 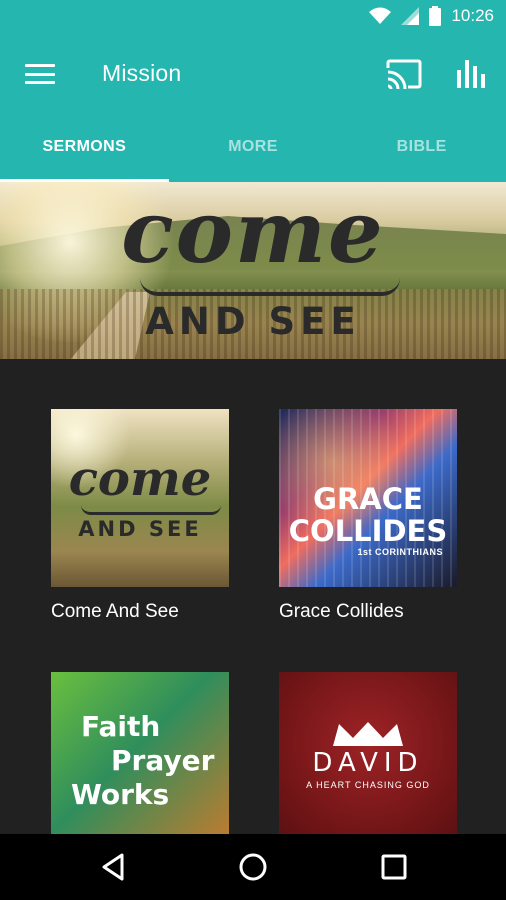 What do you see at coordinates (114, 867) in the screenshot?
I see `back-icon` at bounding box center [114, 867].